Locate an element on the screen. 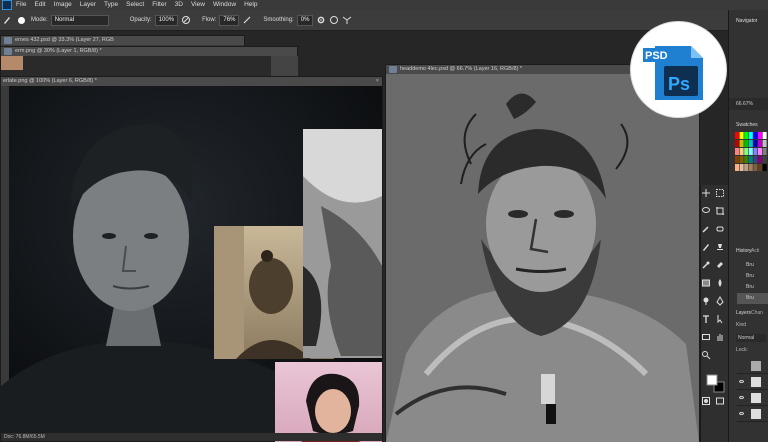 The width and height of the screenshot is (768, 442). history-item-selected: Bru is located at coordinates (752, 298).